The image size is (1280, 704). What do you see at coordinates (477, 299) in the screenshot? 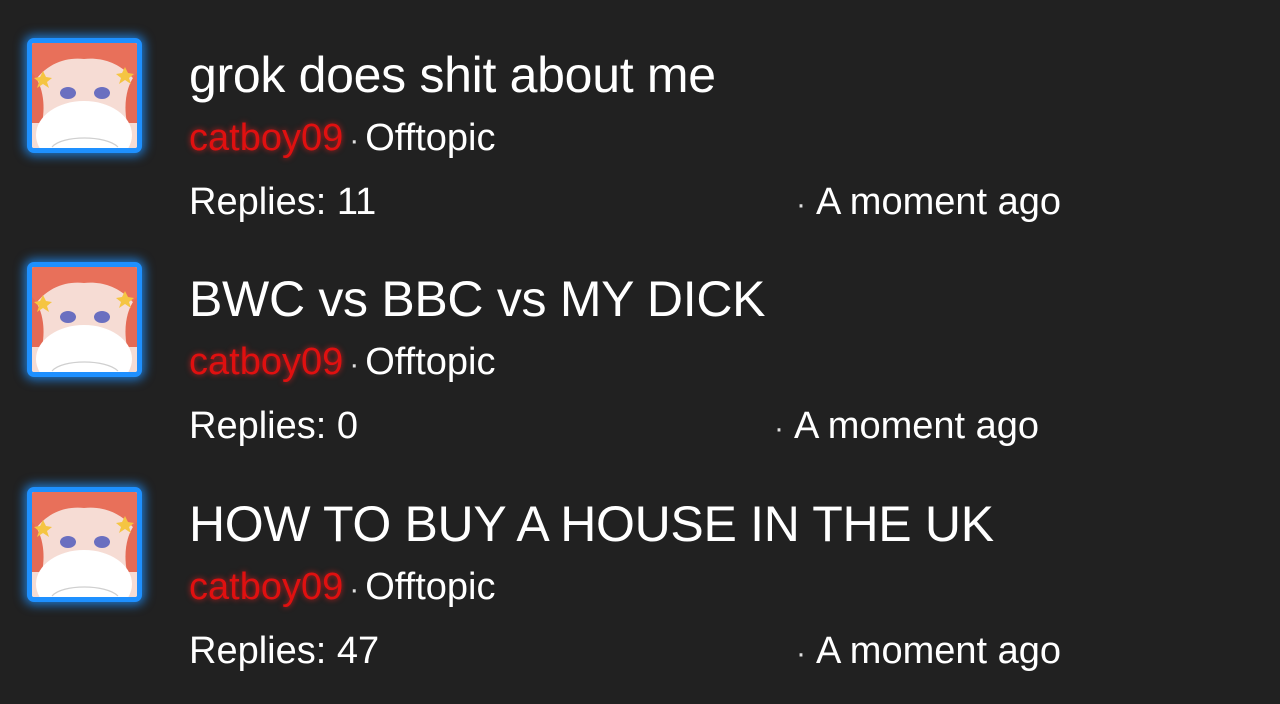
I see `thread-title: BWC vs BBC vs MY DICK` at bounding box center [477, 299].